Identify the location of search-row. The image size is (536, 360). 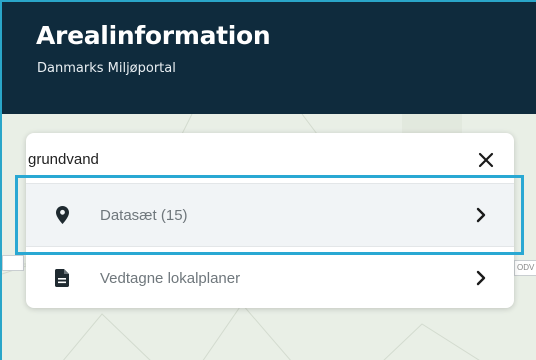
(270, 158).